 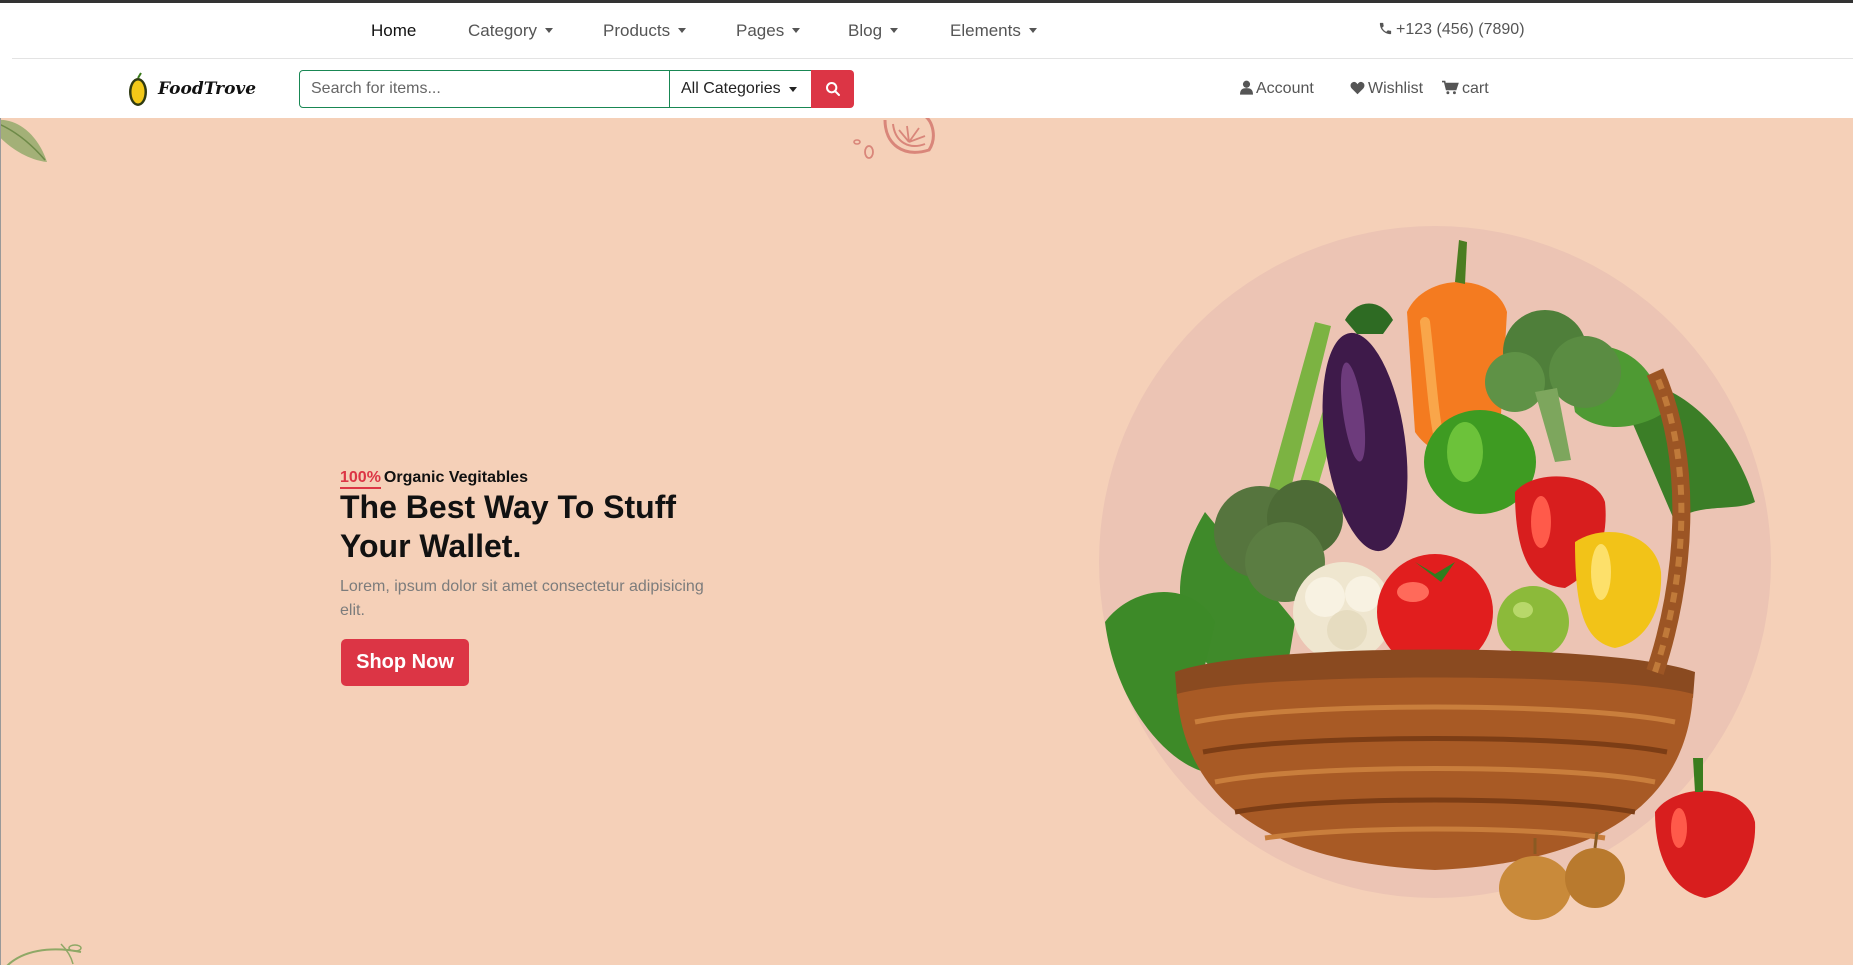 What do you see at coordinates (484, 89) in the screenshot?
I see `search-input` at bounding box center [484, 89].